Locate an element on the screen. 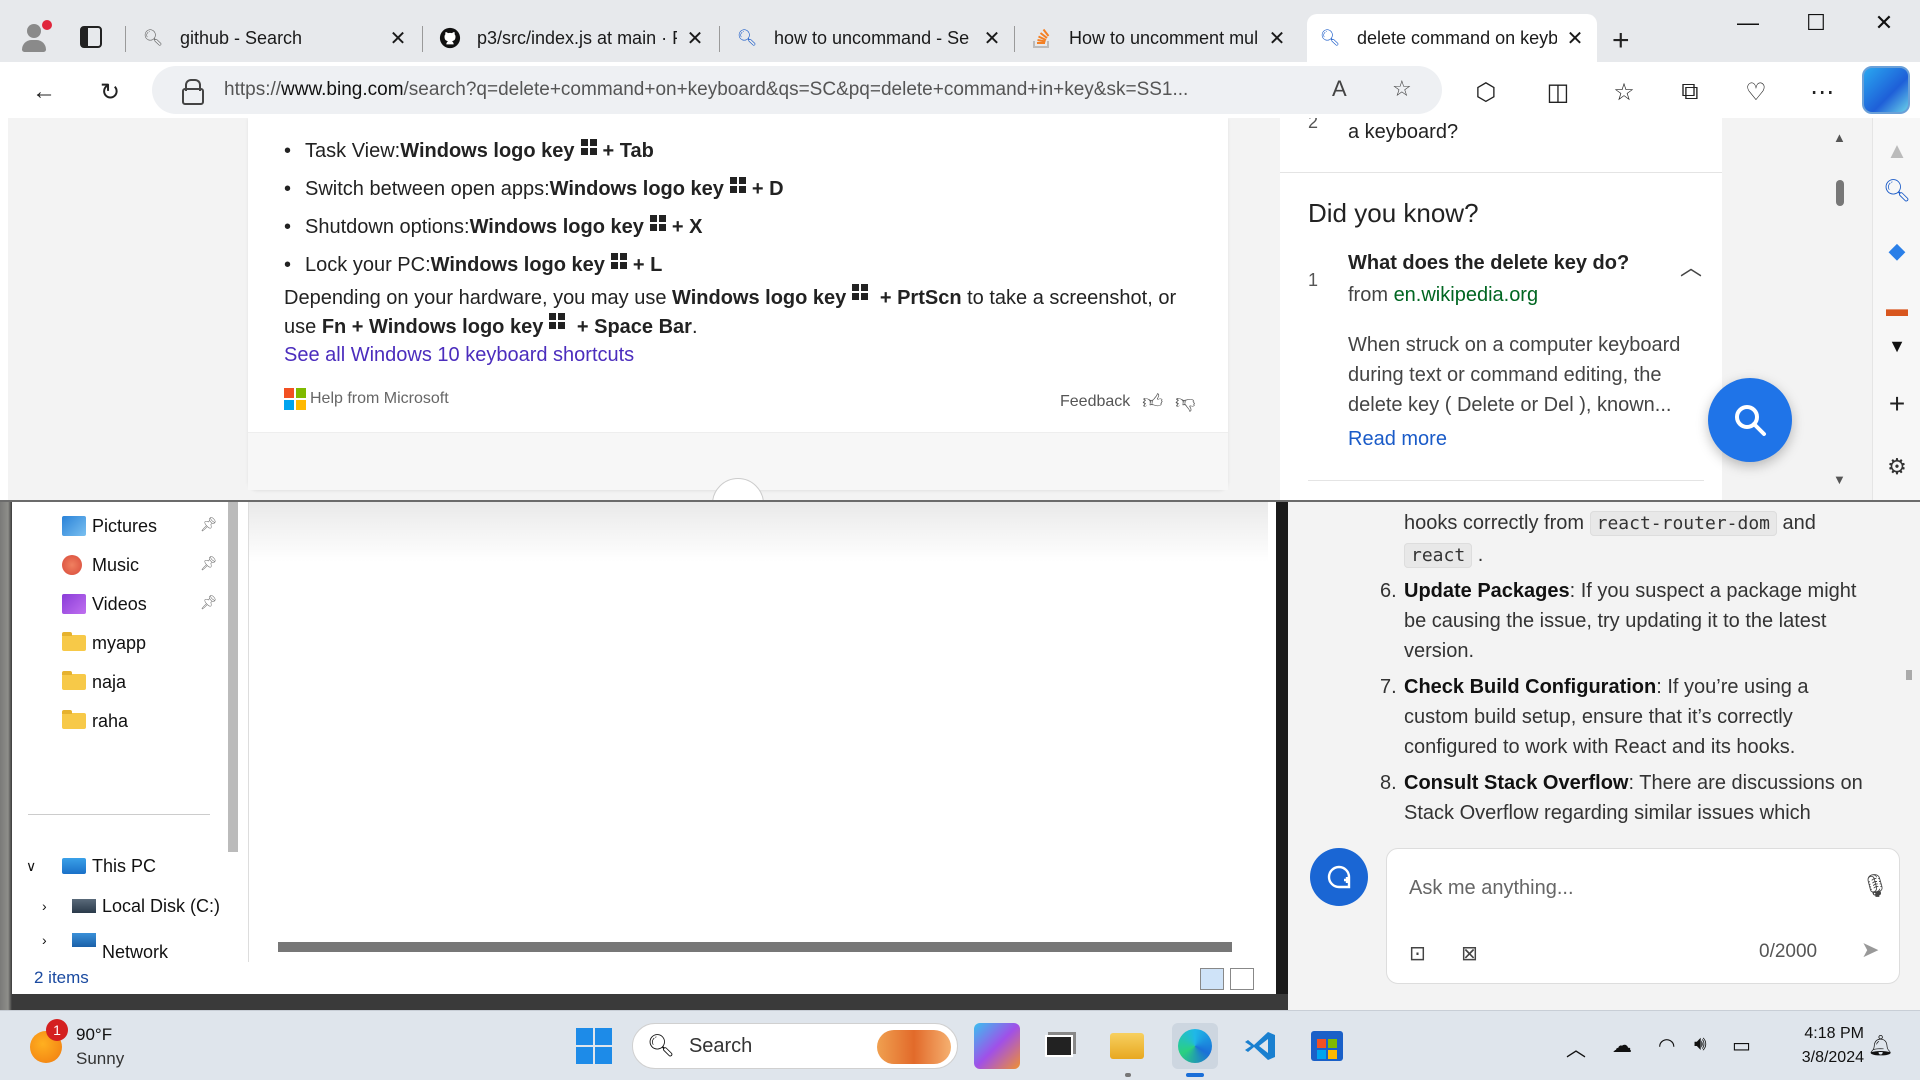 Image resolution: width=1920 pixels, height=1080 pixels. horizontal-scrollbar is located at coordinates (755, 947).